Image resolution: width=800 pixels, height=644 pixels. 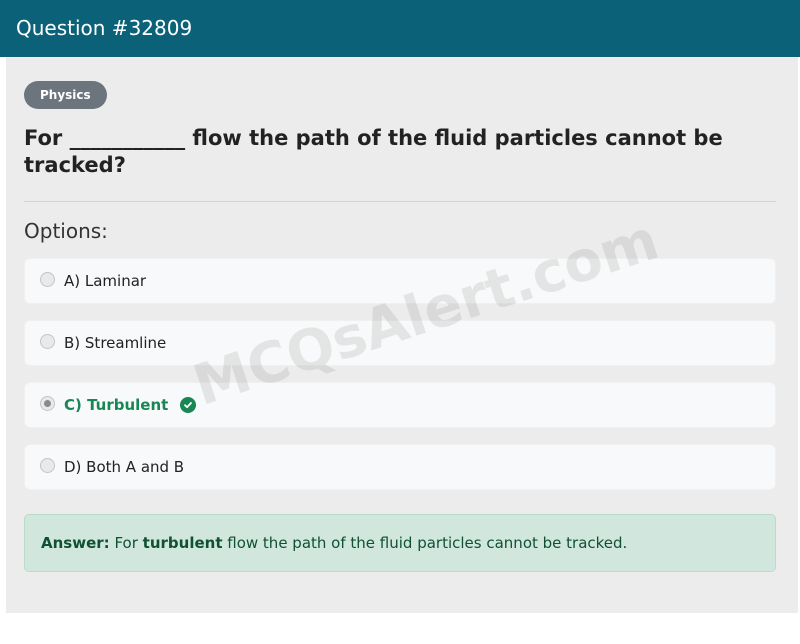 I want to click on option-label: A) Laminar, so click(x=105, y=281).